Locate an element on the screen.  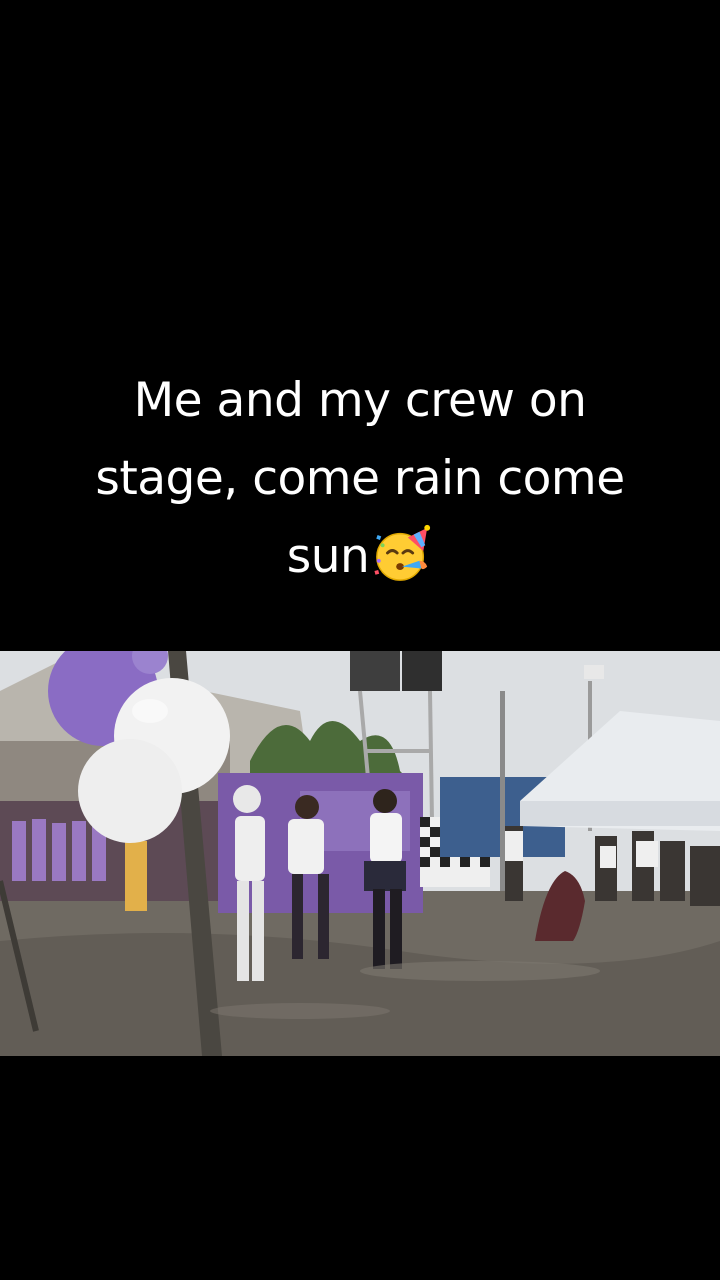
tent-valance is located at coordinates (620, 813).